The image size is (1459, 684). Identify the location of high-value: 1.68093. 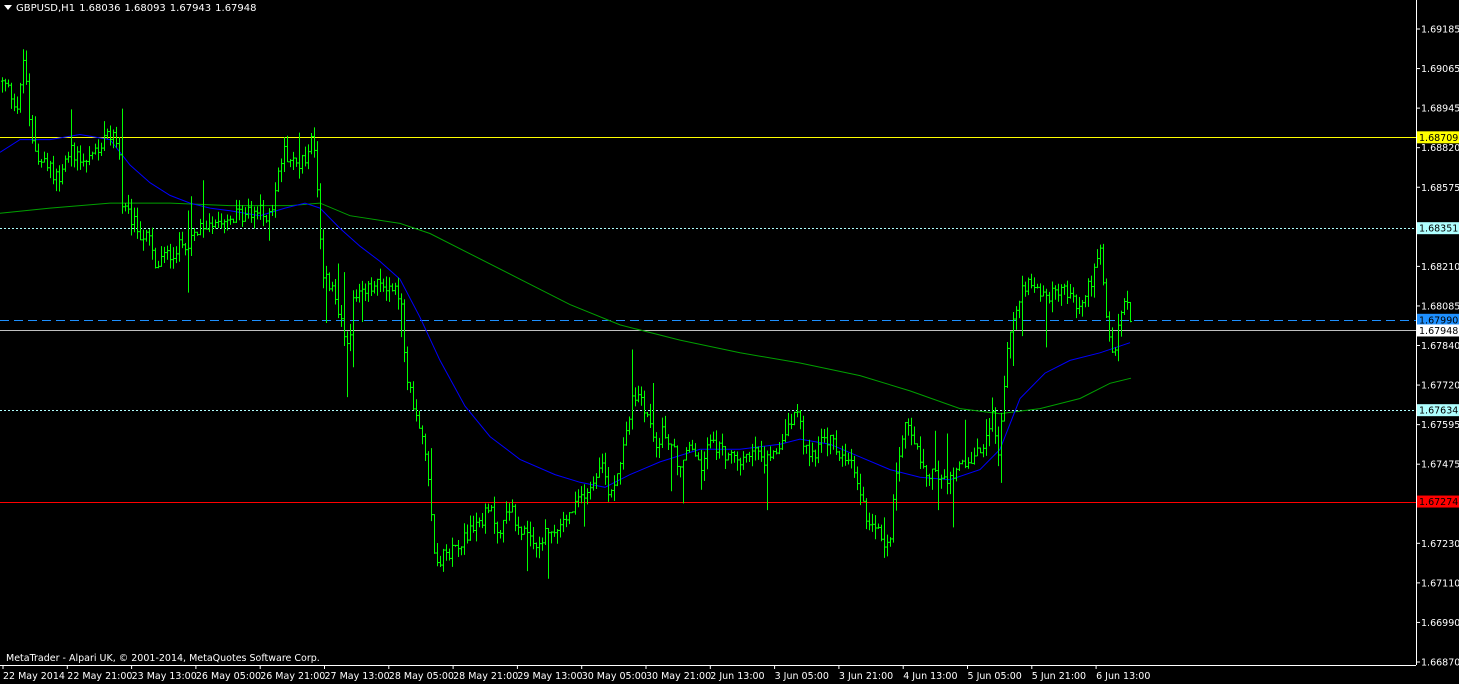
(145, 8).